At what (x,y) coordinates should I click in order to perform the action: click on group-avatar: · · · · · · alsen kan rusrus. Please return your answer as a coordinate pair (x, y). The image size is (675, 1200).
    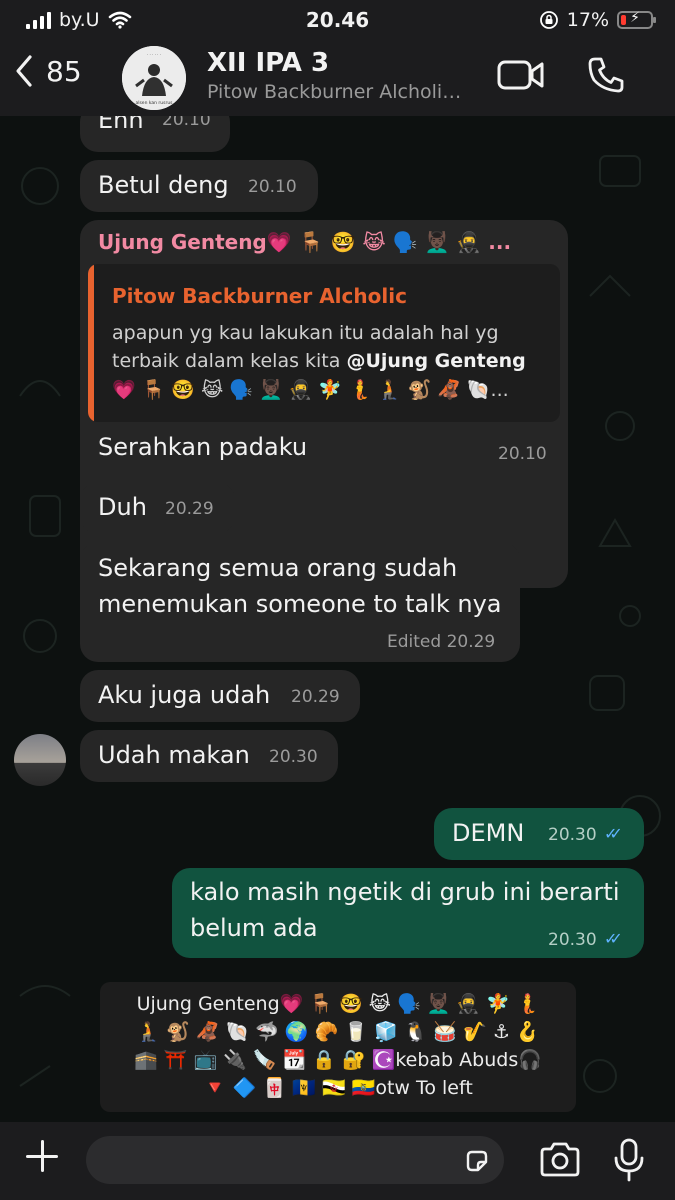
    Looking at the image, I should click on (154, 78).